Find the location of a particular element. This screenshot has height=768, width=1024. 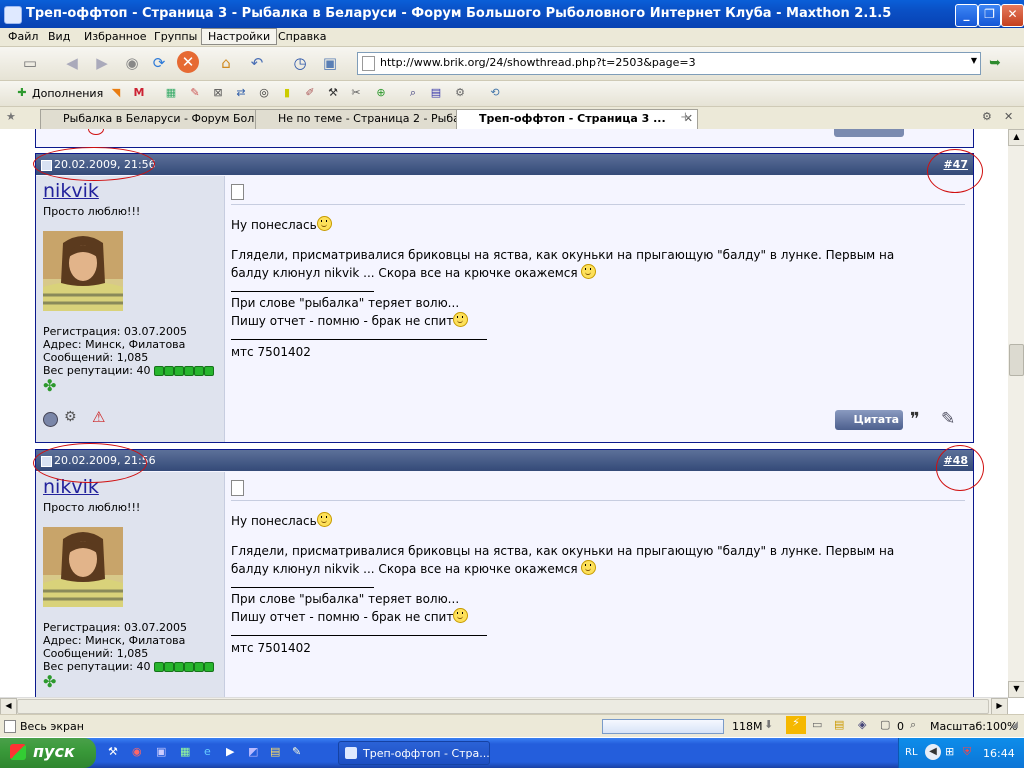

memory-progress-bar is located at coordinates (663, 726).